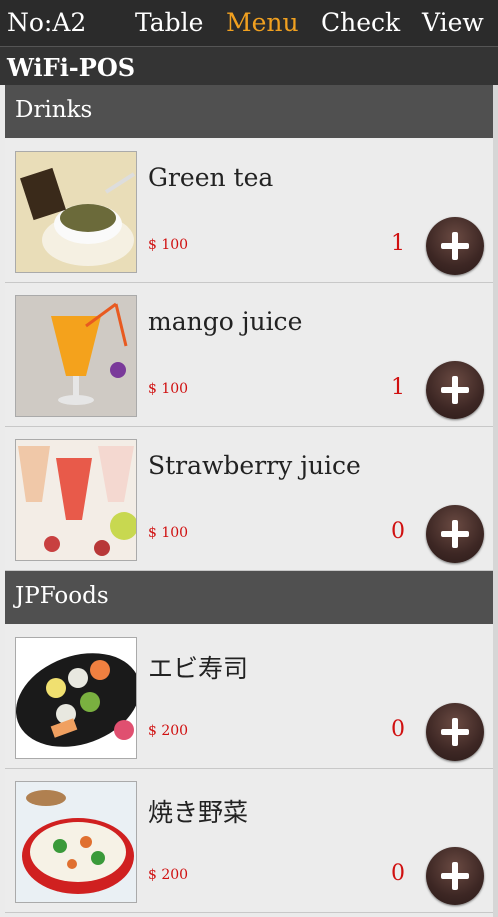  I want to click on item-name: エビ寿司, so click(198, 668).